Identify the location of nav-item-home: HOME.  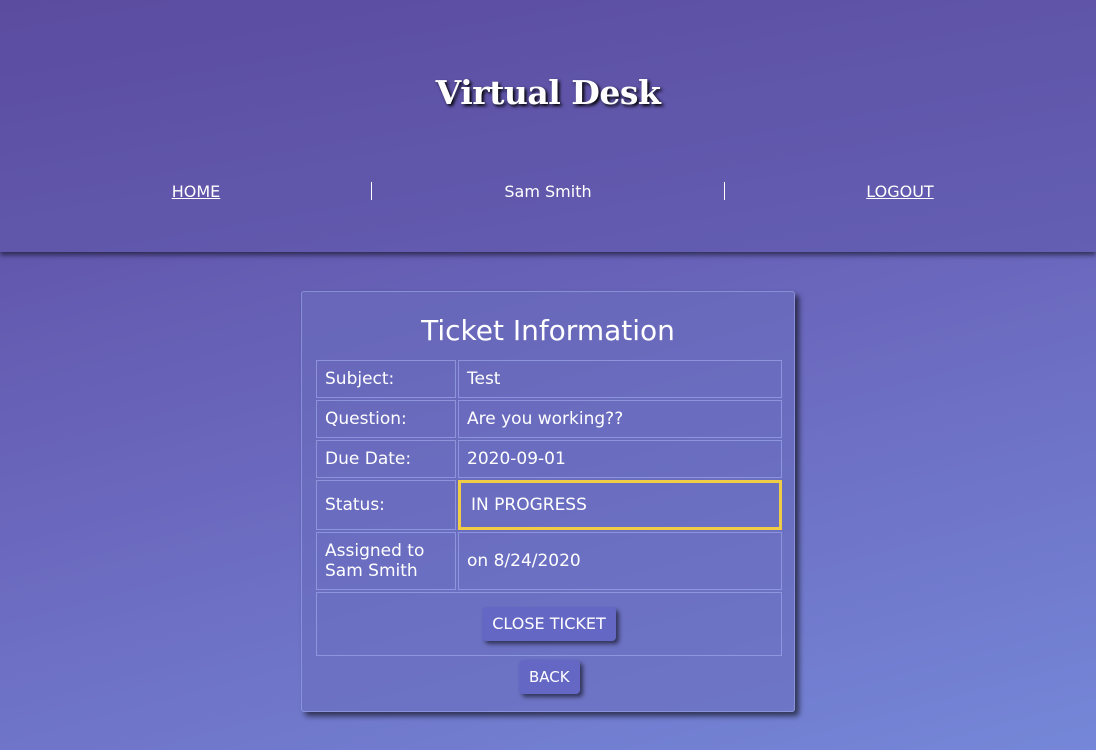
(196, 192).